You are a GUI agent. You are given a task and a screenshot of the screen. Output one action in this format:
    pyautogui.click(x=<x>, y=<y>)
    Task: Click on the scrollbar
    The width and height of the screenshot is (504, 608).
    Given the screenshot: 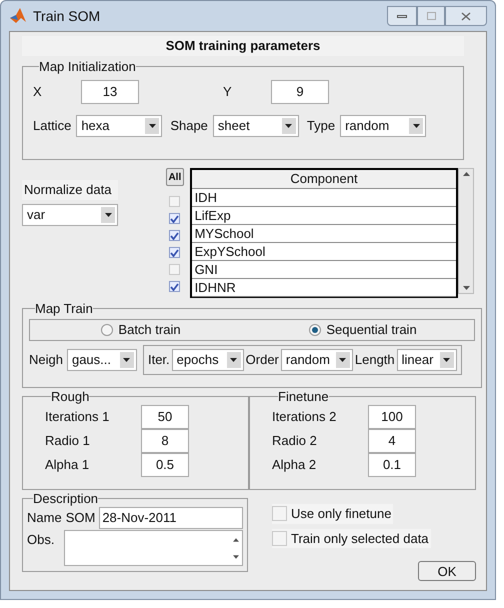 What is the action you would take?
    pyautogui.click(x=466, y=231)
    